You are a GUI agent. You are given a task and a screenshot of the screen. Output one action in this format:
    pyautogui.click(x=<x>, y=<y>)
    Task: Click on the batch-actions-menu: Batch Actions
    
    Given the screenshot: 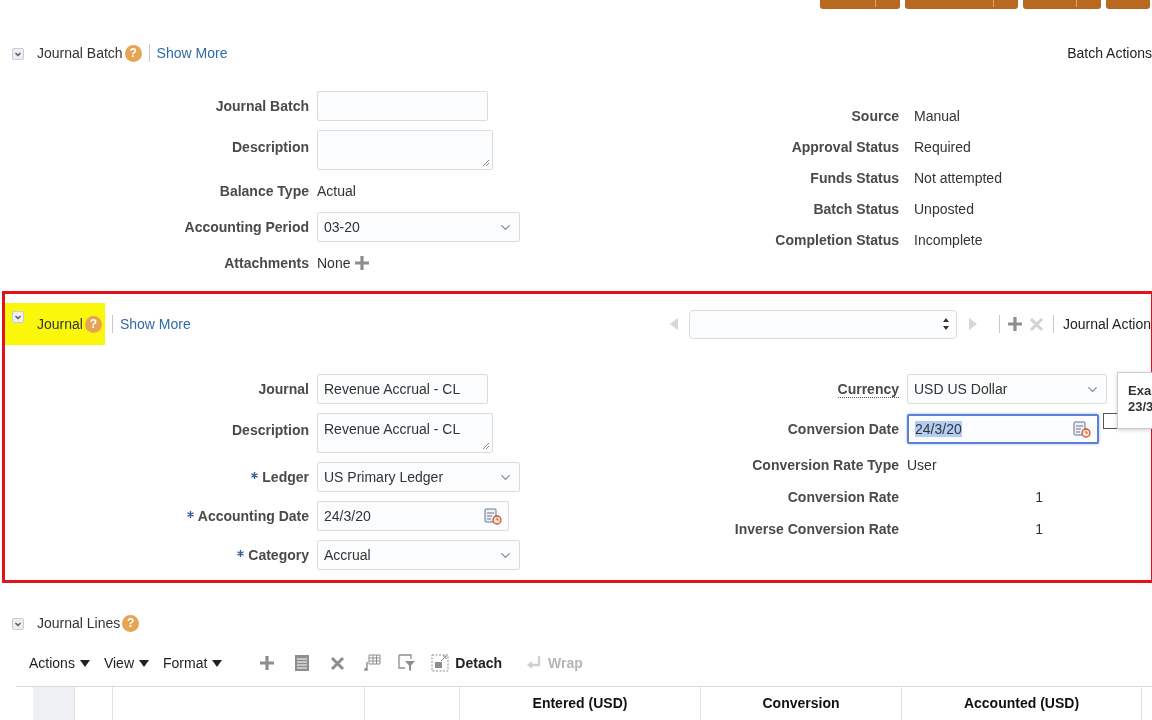 What is the action you would take?
    pyautogui.click(x=1109, y=53)
    